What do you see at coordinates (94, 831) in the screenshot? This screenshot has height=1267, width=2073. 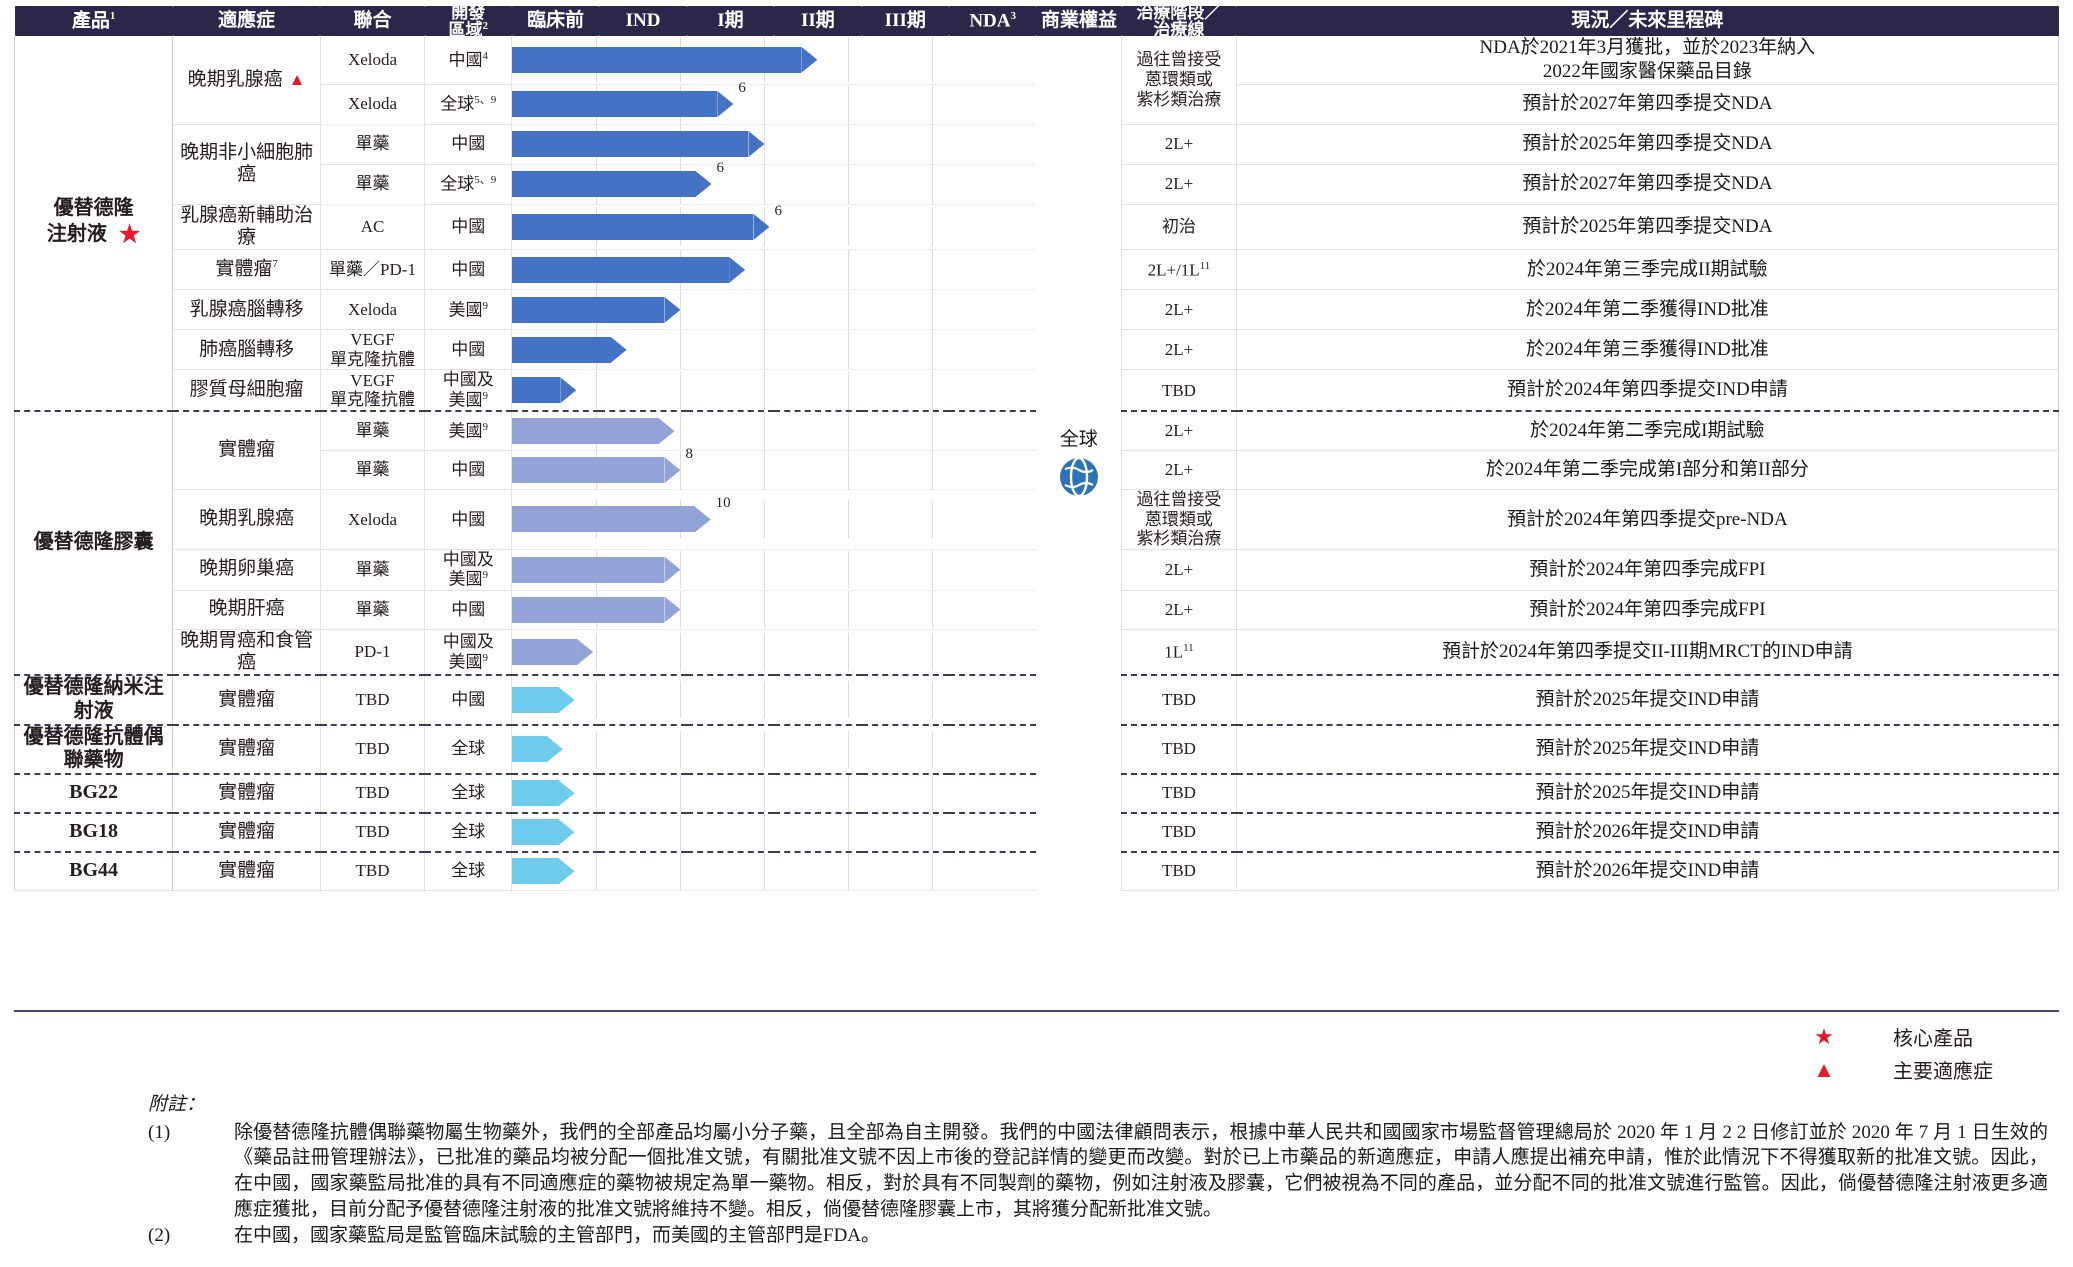 I see `product-name: BG18` at bounding box center [94, 831].